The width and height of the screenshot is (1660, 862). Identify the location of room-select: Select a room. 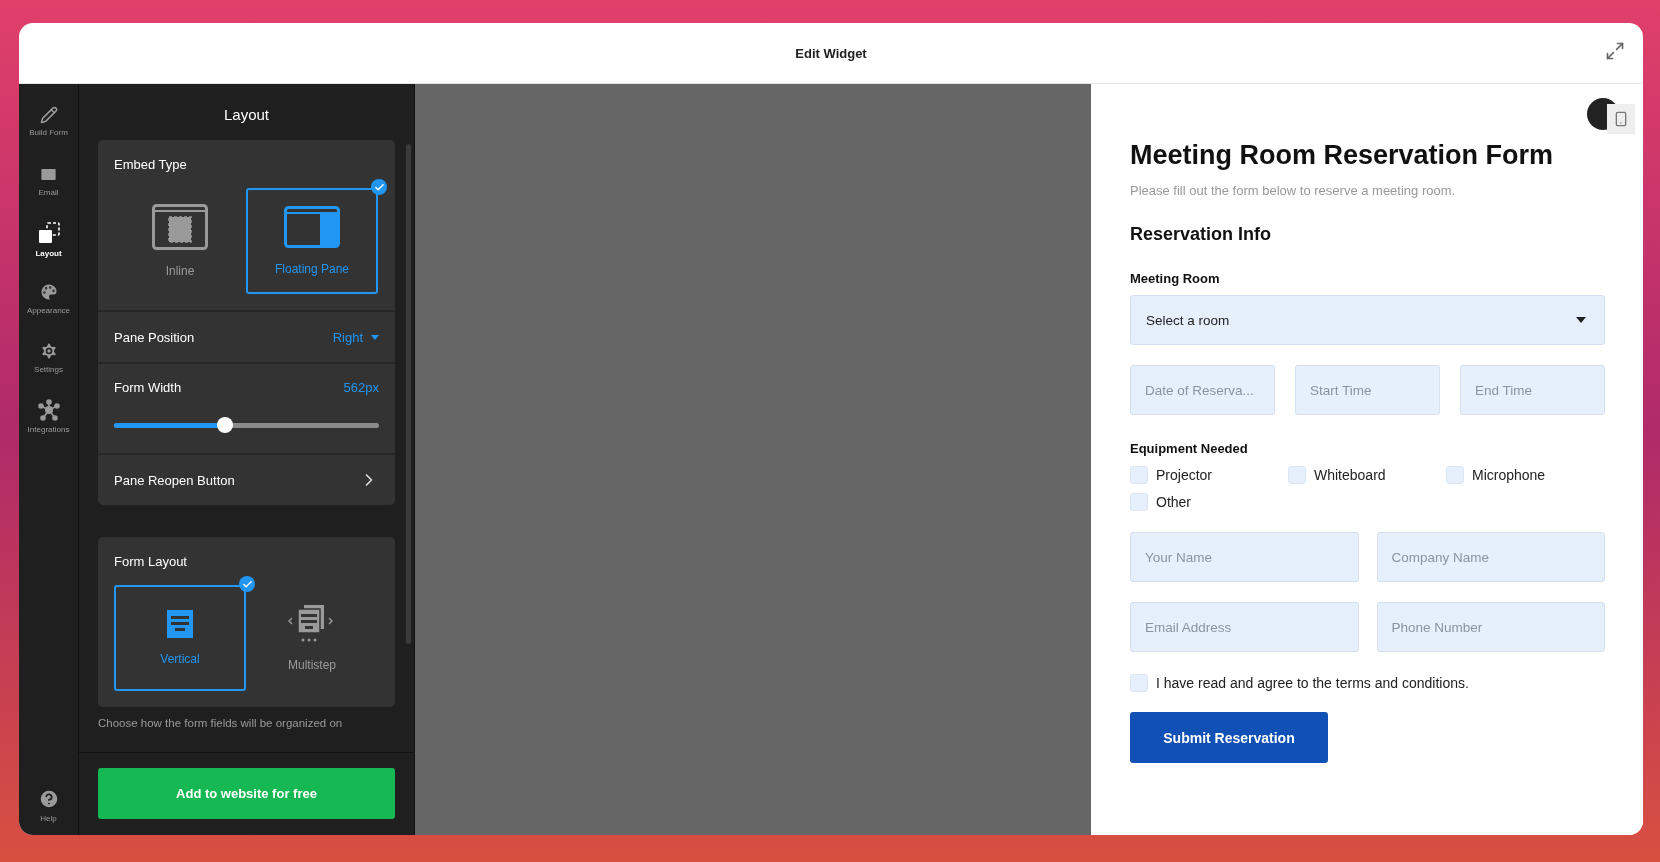
(1367, 320).